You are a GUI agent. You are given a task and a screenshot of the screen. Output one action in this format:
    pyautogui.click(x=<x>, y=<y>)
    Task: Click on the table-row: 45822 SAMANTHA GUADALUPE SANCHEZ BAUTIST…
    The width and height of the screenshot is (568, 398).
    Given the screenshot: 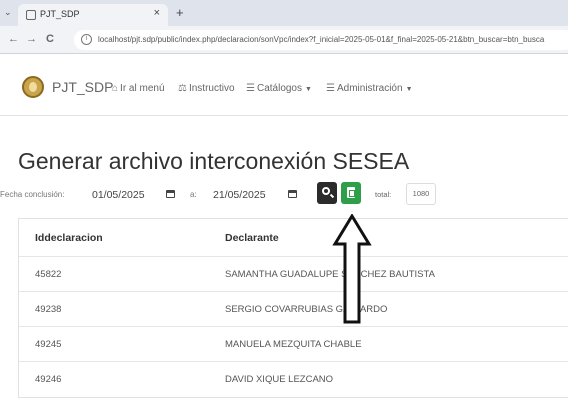 What is the action you would take?
    pyautogui.click(x=293, y=274)
    